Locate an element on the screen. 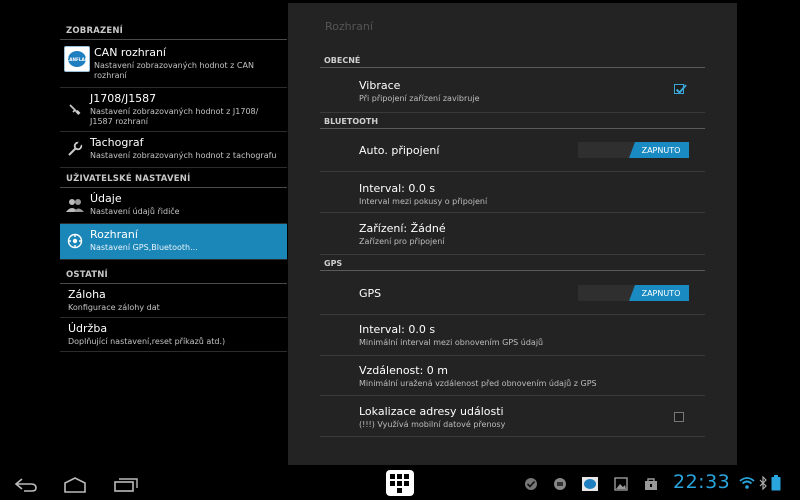  section-bluetooth: BLUETOOTH is located at coordinates (512, 120).